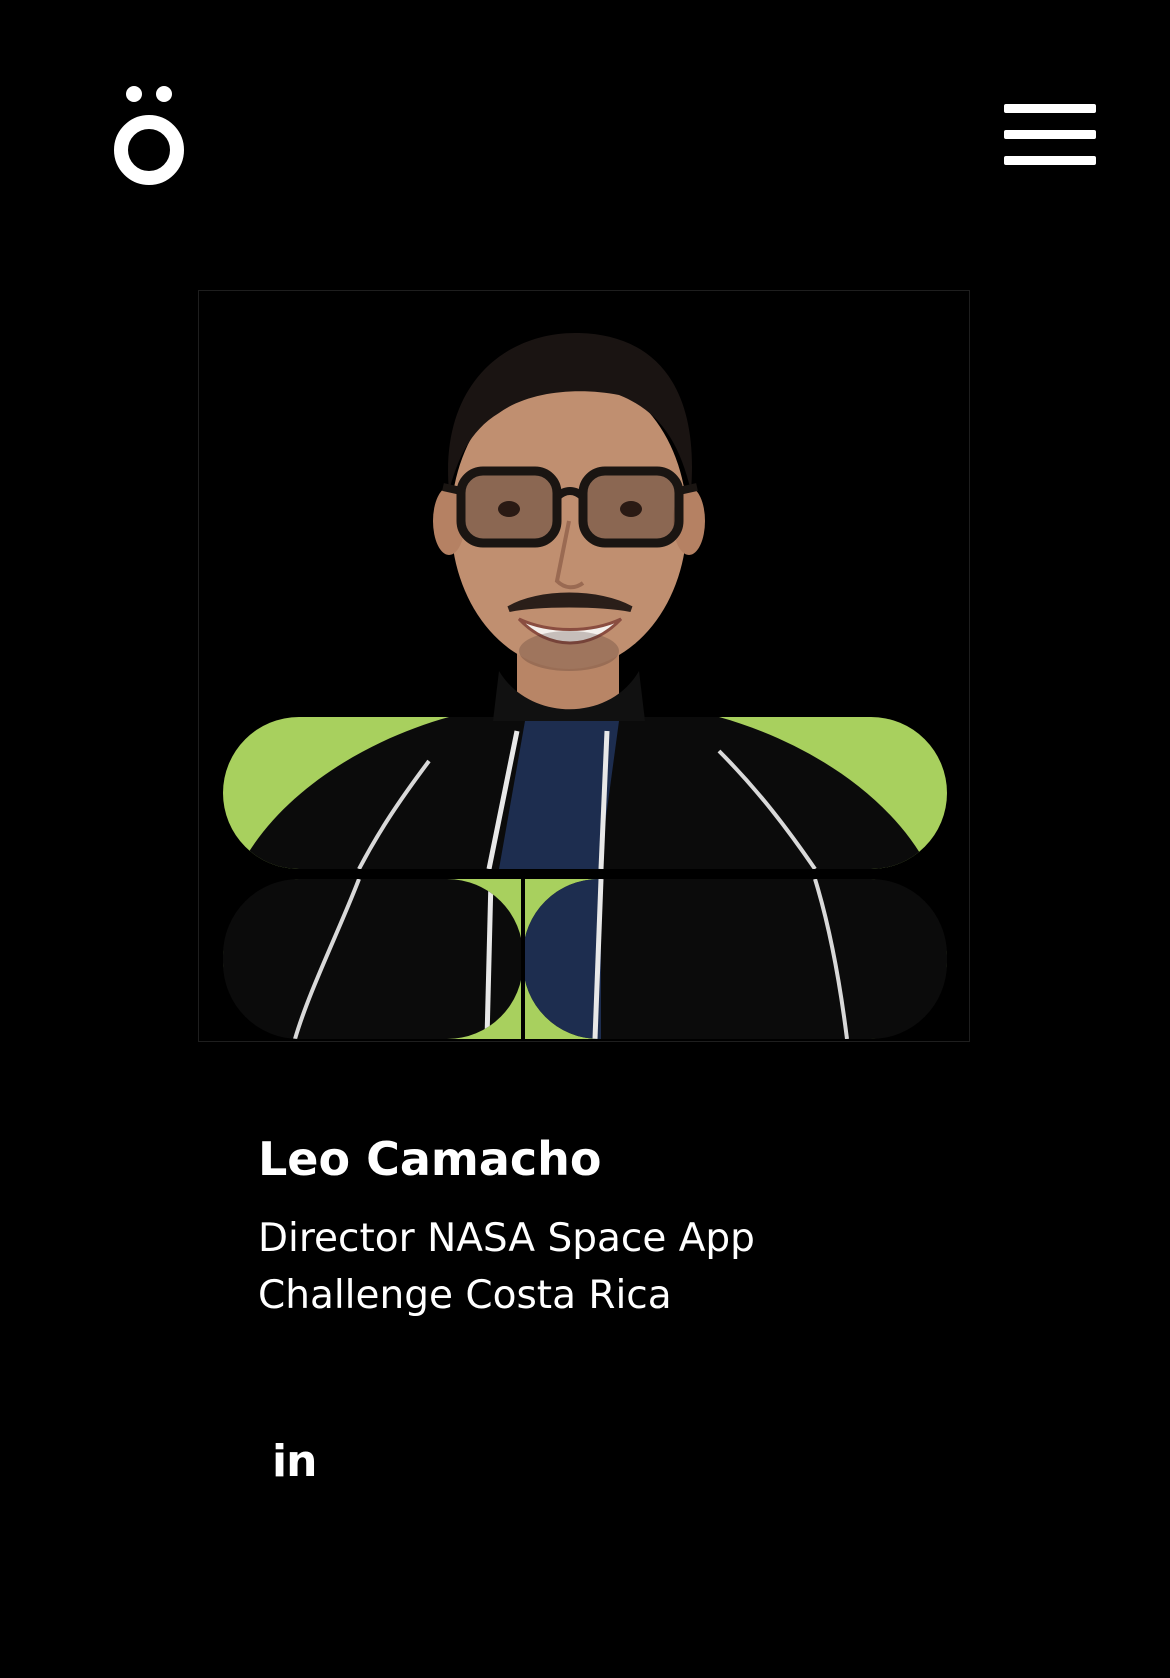 This screenshot has width=1170, height=1678. What do you see at coordinates (150, 136) in the screenshot?
I see `o-umlaut-logo` at bounding box center [150, 136].